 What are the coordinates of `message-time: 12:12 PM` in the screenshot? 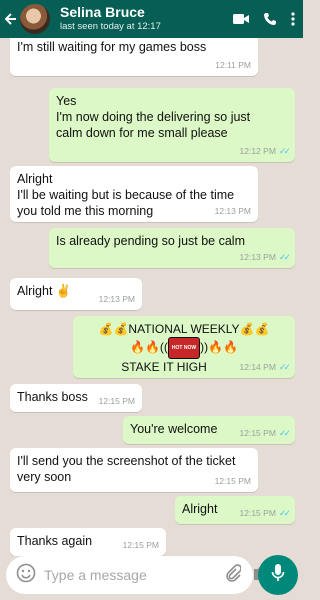 It's located at (257, 151).